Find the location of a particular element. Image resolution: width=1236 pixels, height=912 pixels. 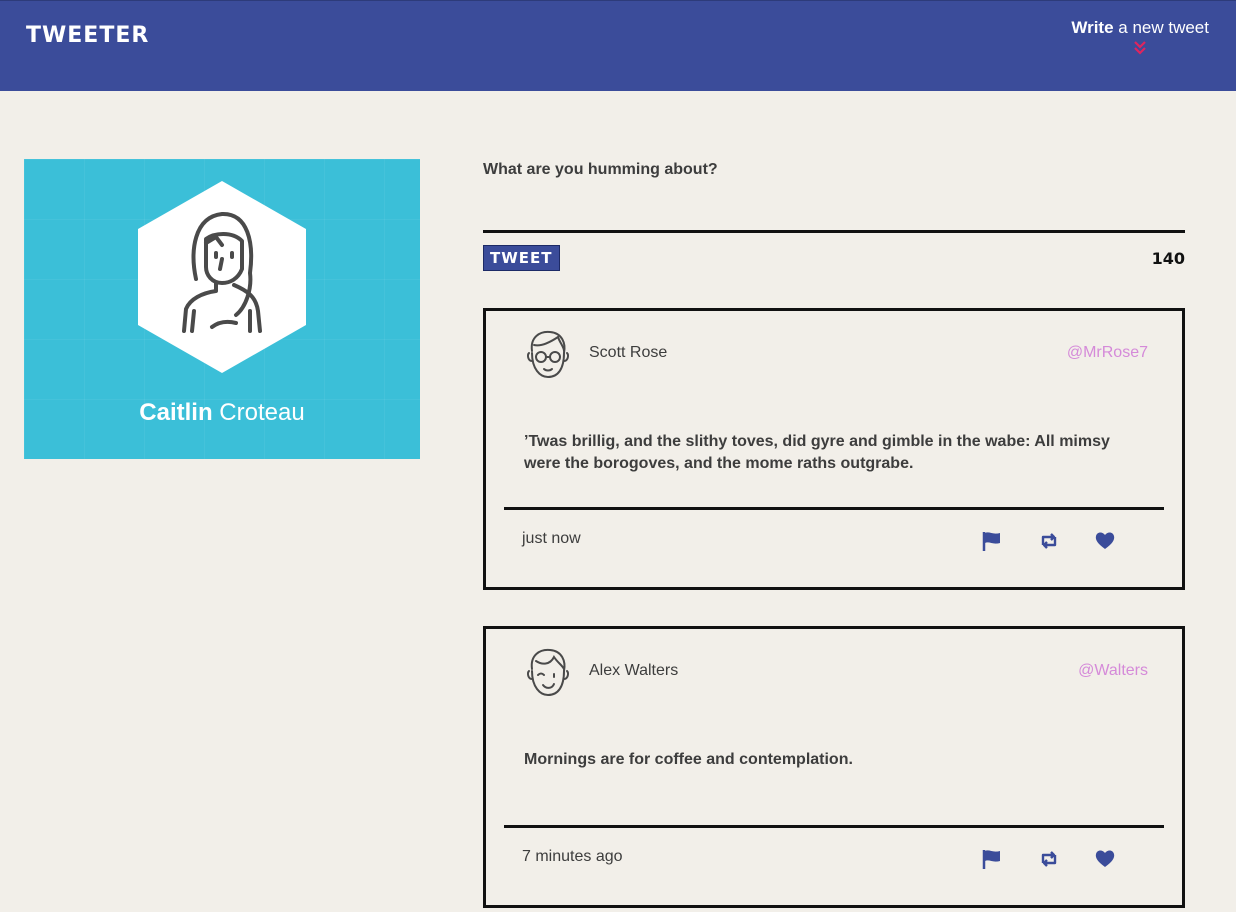

composer-label: What are you humming about? is located at coordinates (600, 169).